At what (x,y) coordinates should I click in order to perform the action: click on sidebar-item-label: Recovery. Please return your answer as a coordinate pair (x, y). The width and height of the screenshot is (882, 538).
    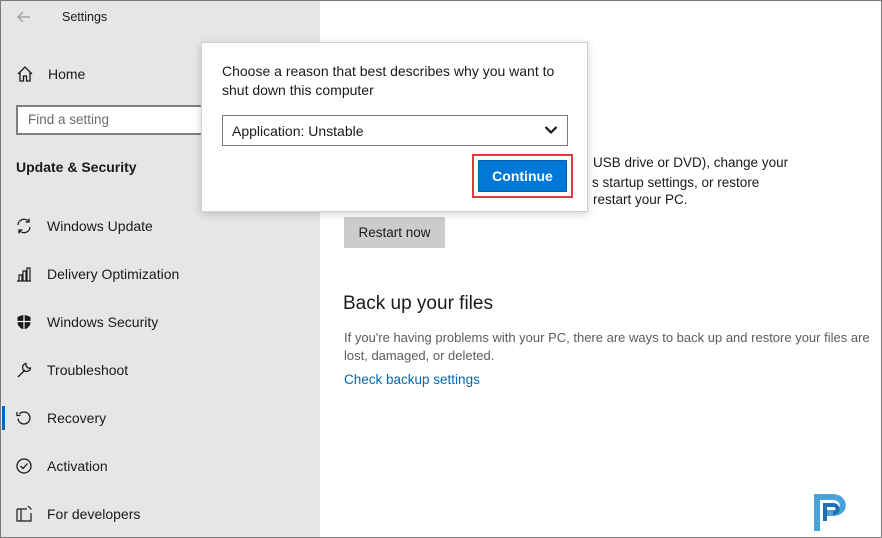
    Looking at the image, I should click on (77, 418).